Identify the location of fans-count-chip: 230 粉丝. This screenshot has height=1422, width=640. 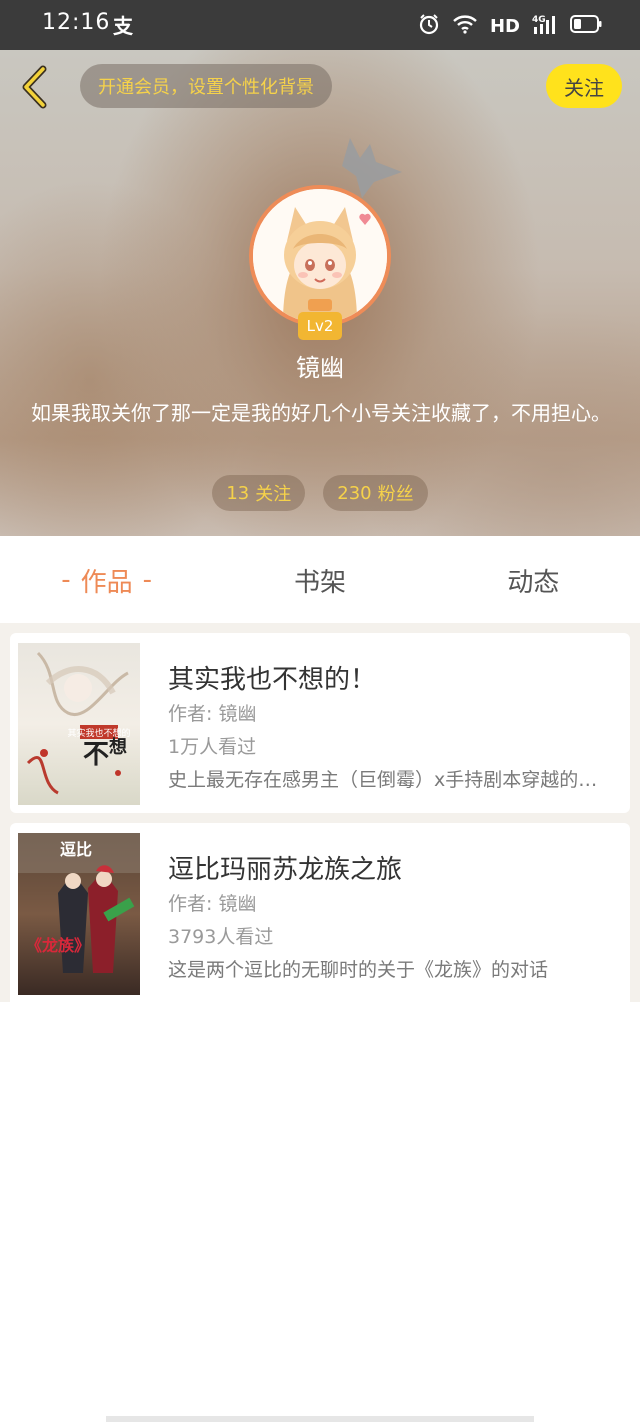
(375, 493).